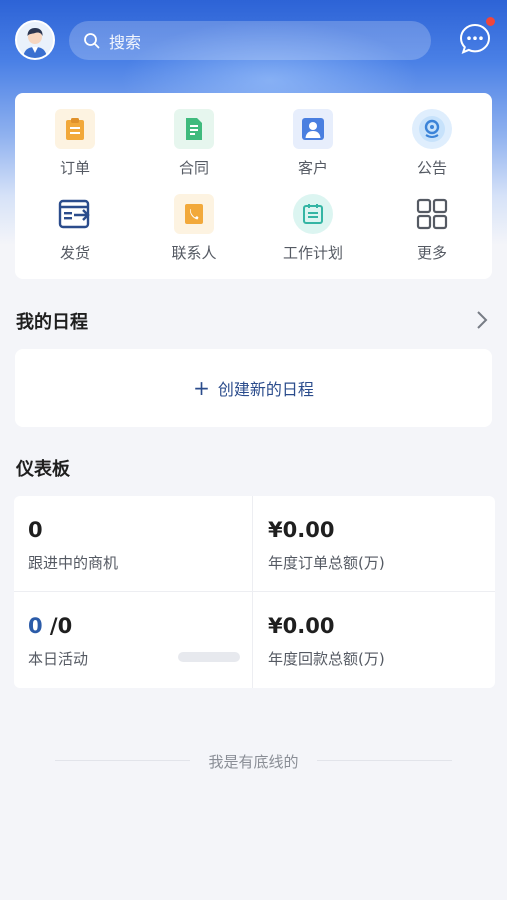 The width and height of the screenshot is (507, 900). Describe the element at coordinates (490, 21) in the screenshot. I see `notification-dot` at that location.